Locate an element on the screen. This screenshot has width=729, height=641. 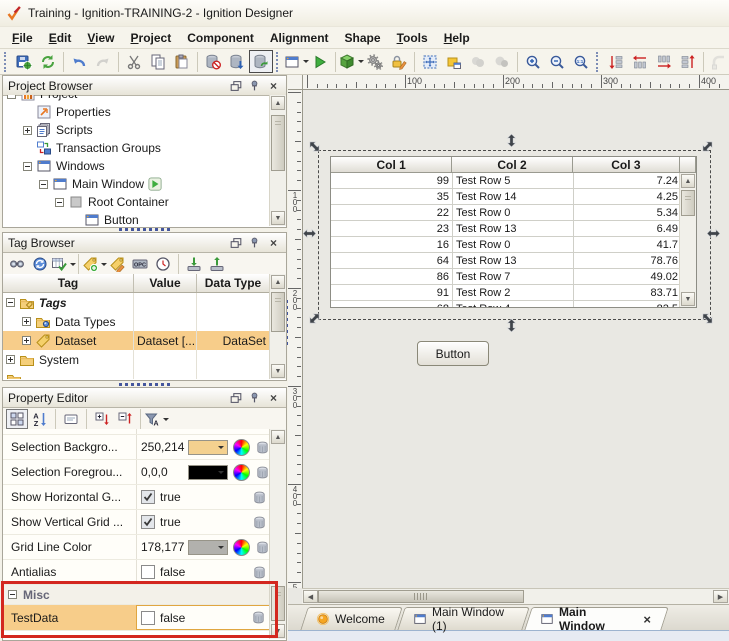
paste-button is located at coordinates (182, 61).